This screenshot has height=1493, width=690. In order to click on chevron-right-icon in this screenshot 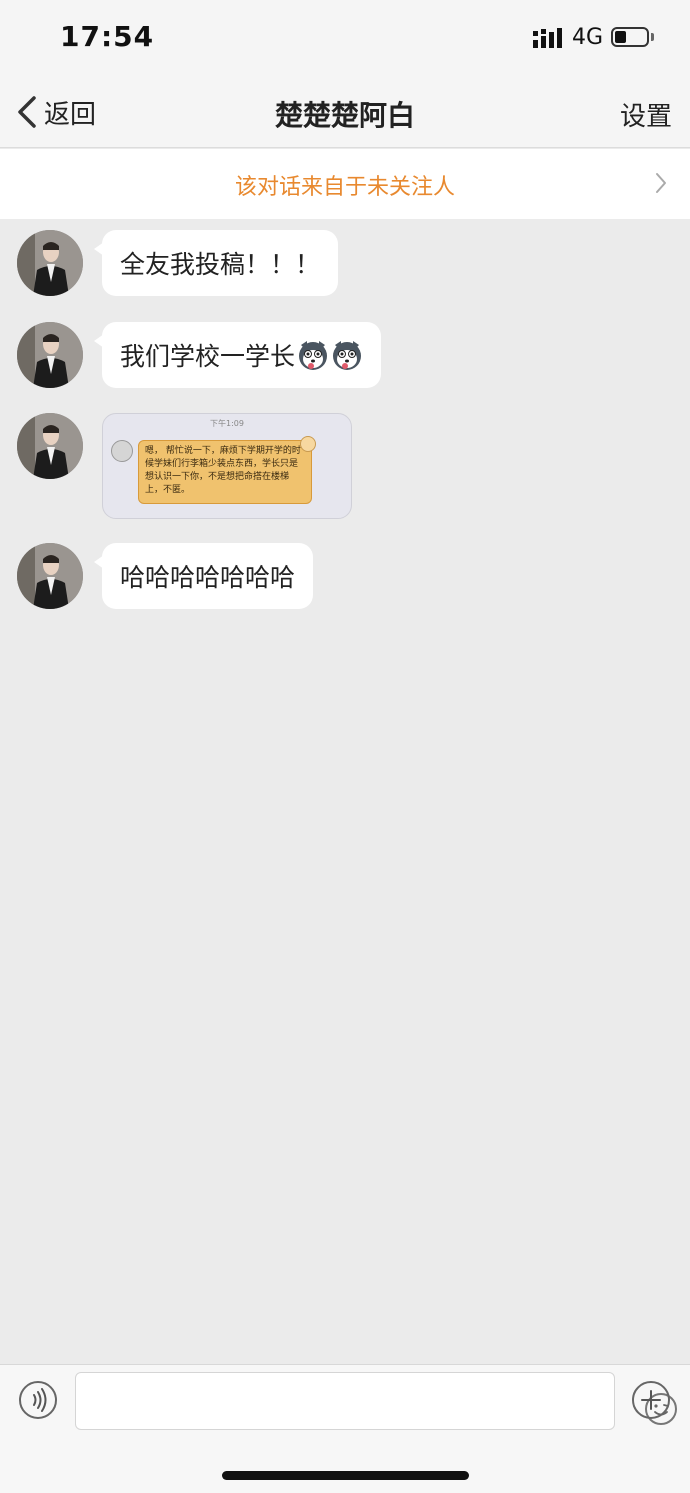, I will do `click(661, 183)`.